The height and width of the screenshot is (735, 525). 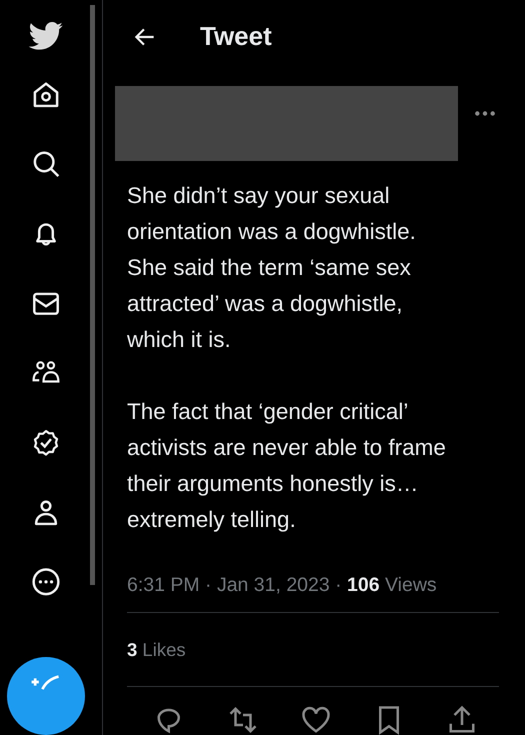 I want to click on scrollbar, so click(x=92, y=295).